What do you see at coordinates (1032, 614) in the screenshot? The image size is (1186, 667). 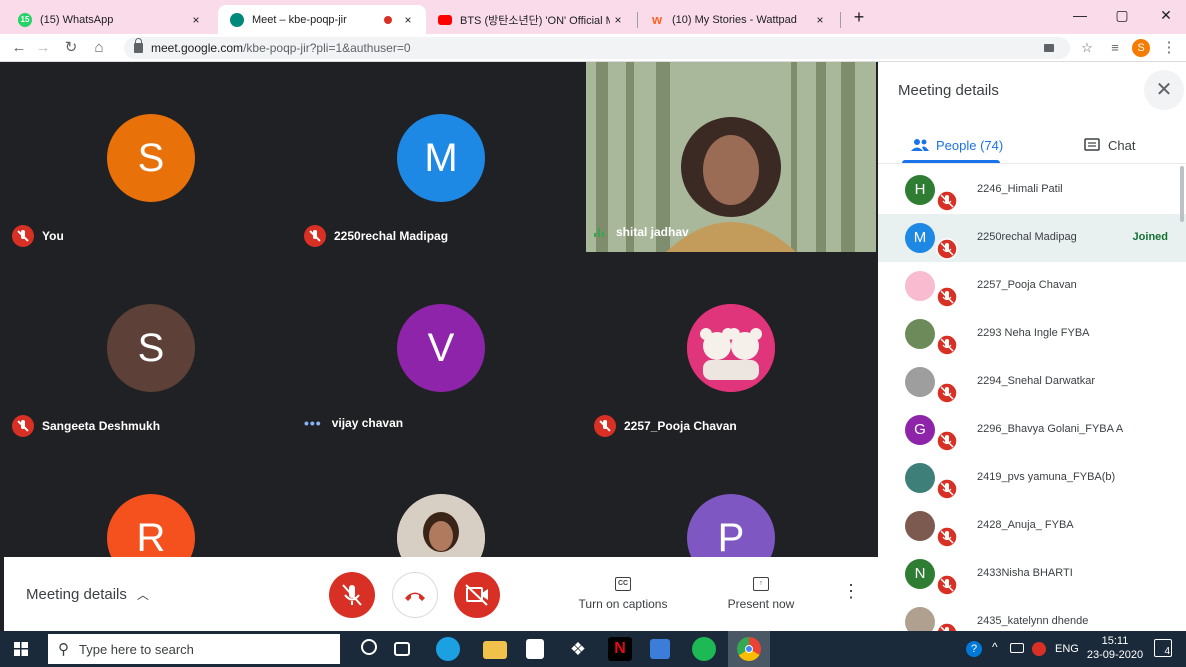 I see `participant-row: 2435_katelynn dhende` at bounding box center [1032, 614].